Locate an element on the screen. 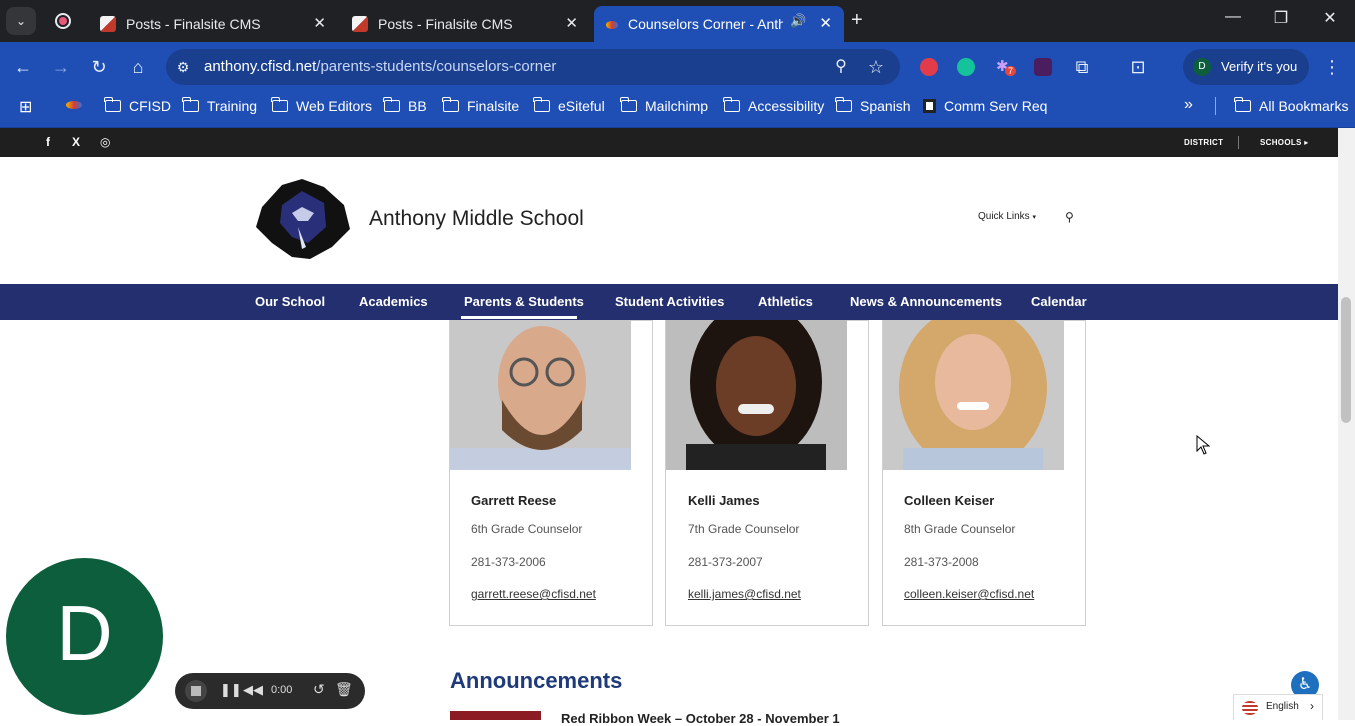 The image size is (1355, 726). bookmark-label: Comm Serv Req is located at coordinates (996, 106).